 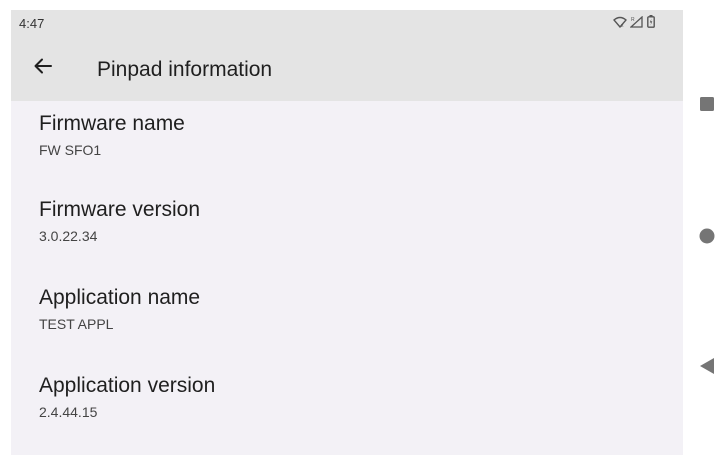 I want to click on nav-back-button, so click(x=707, y=368).